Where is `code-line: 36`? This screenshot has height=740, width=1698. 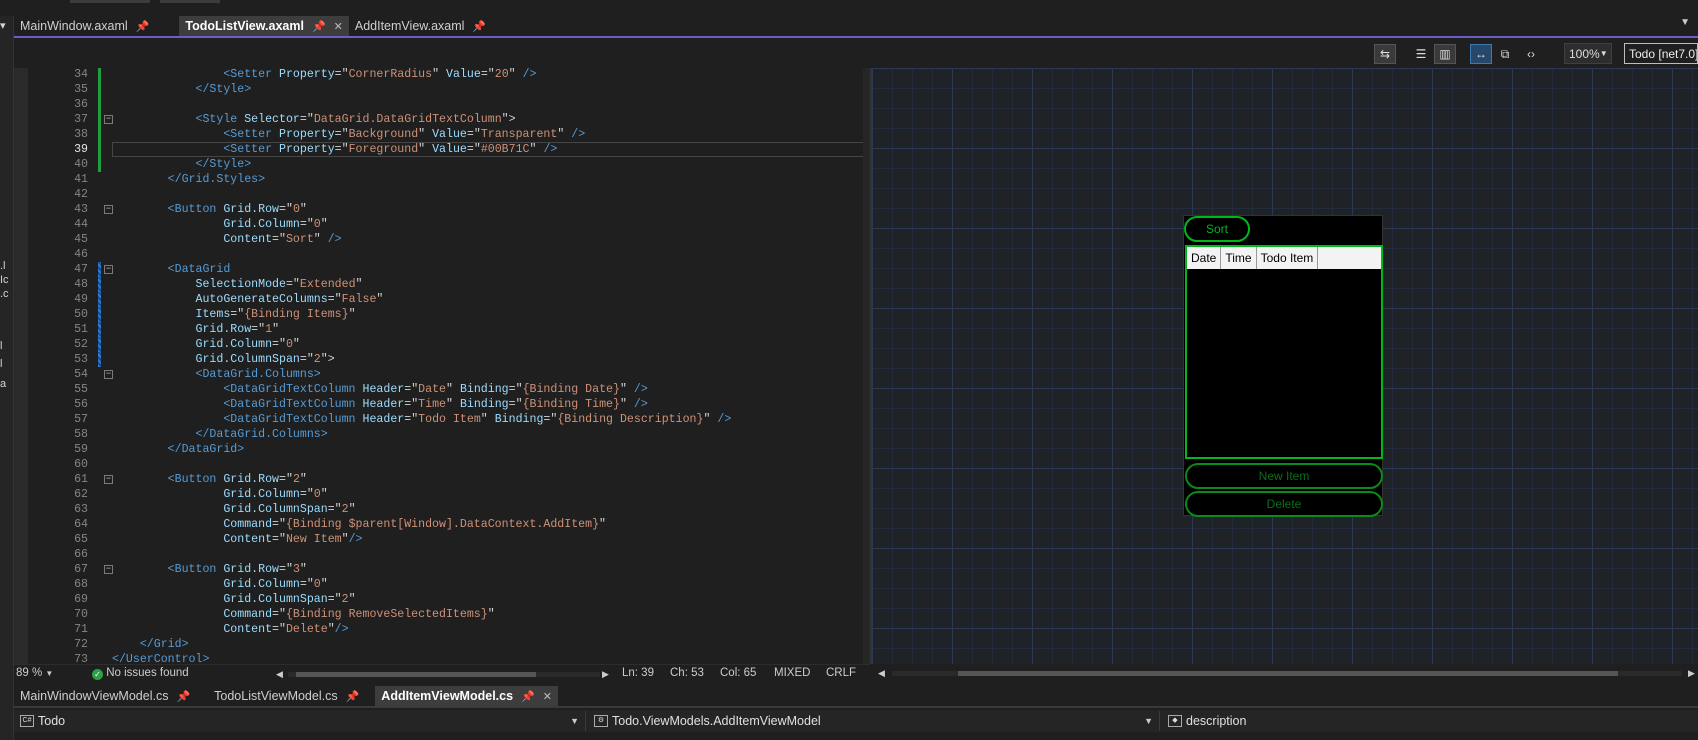 code-line: 36 is located at coordinates (449, 104).